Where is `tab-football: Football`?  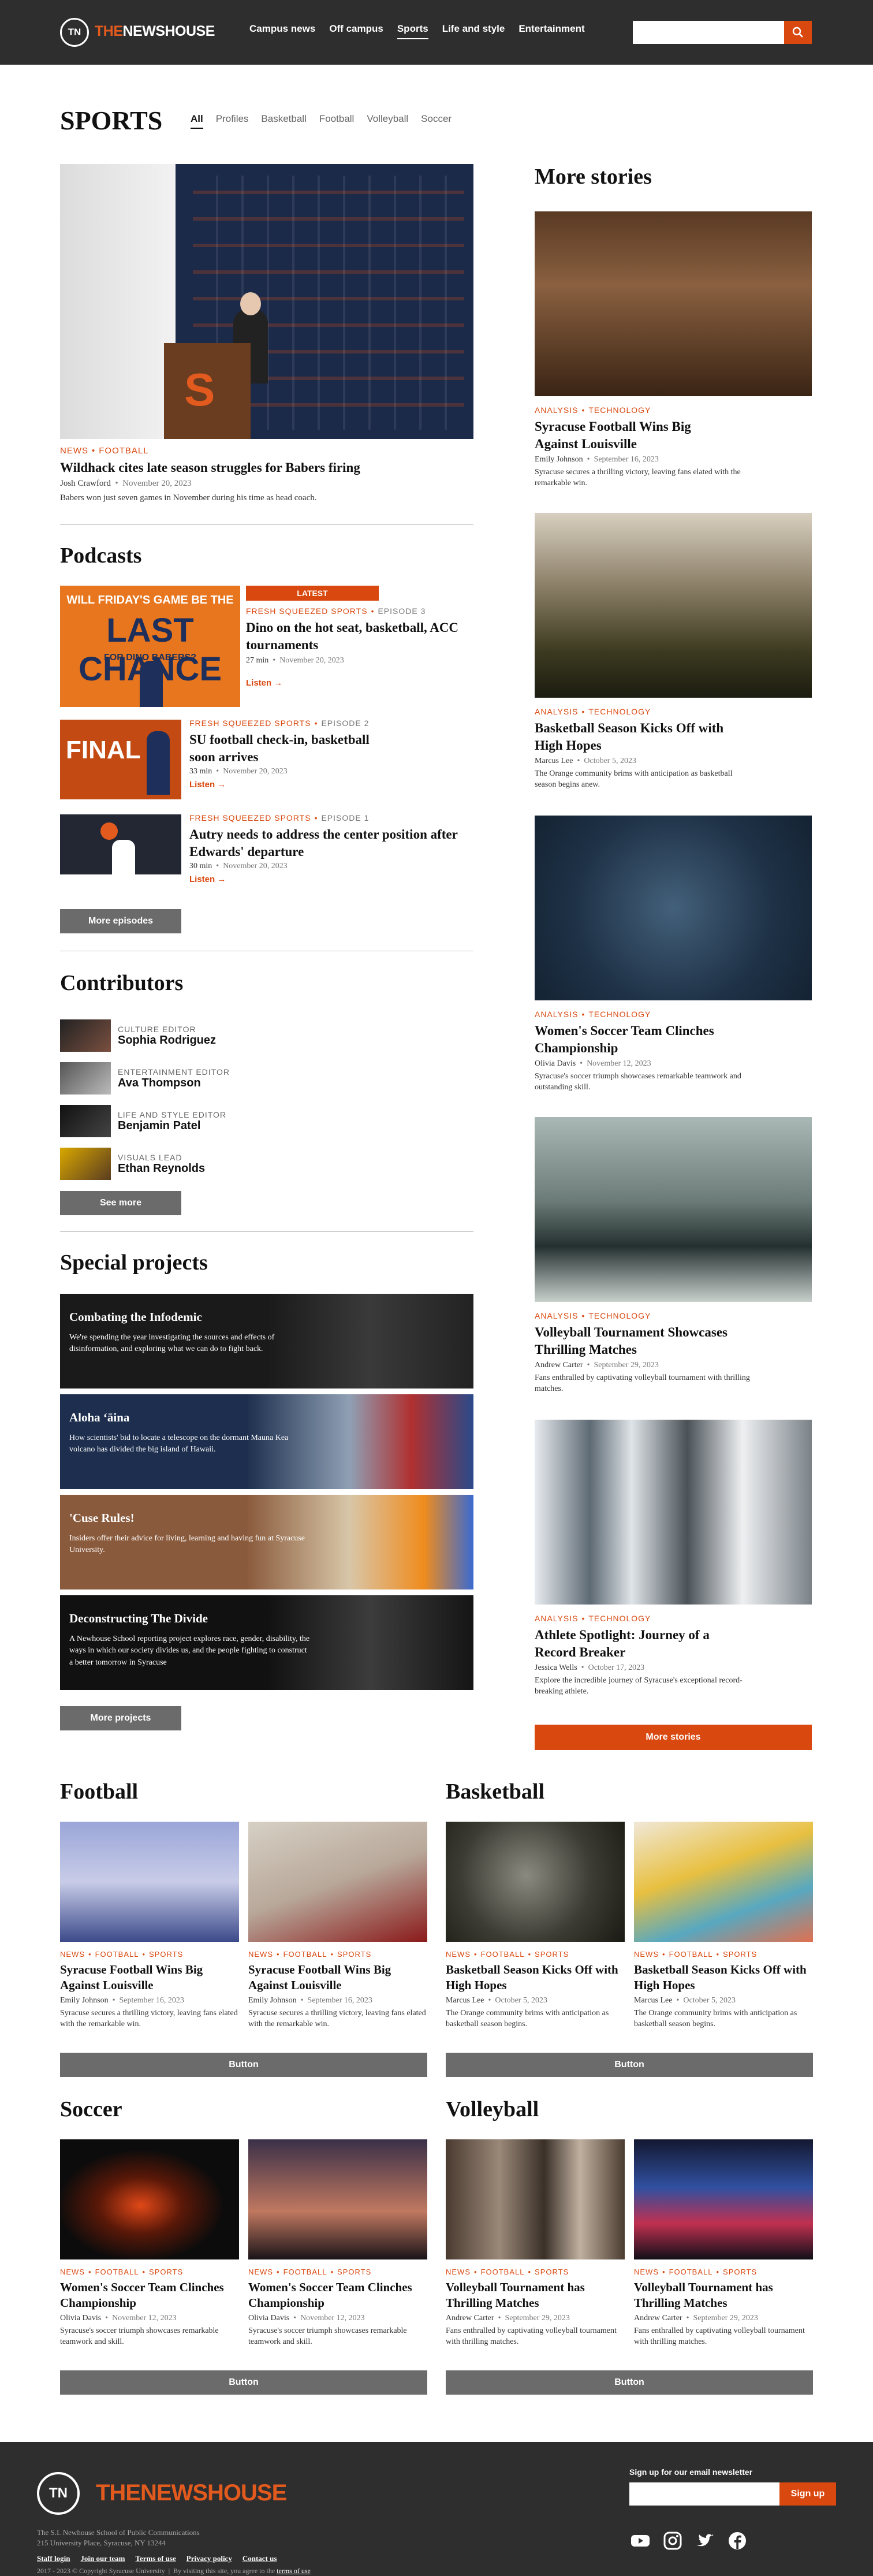 tab-football: Football is located at coordinates (336, 121).